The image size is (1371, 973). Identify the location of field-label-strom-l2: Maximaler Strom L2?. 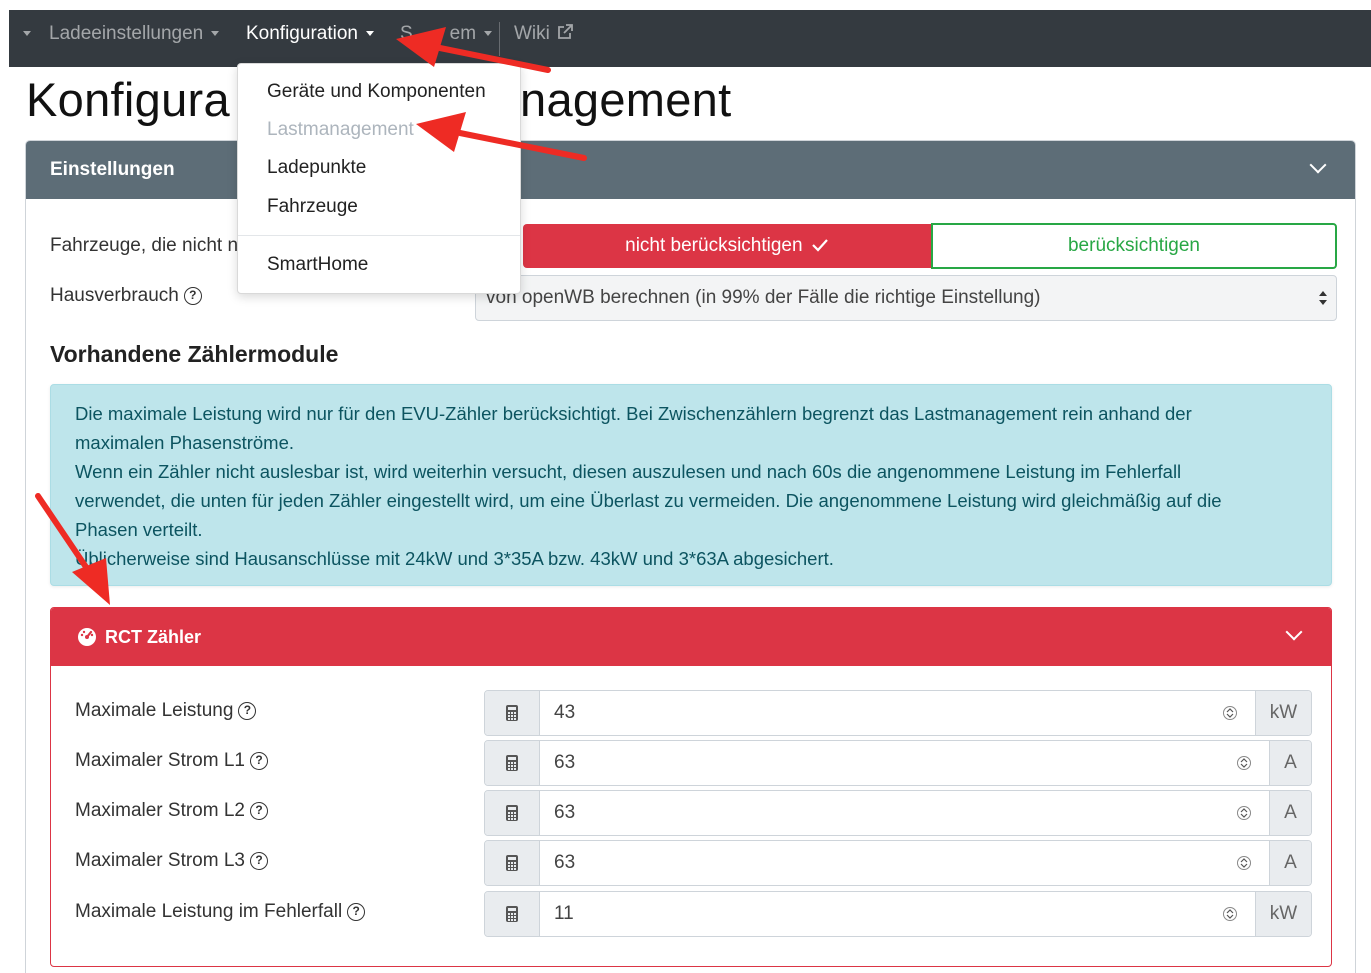
(171, 811).